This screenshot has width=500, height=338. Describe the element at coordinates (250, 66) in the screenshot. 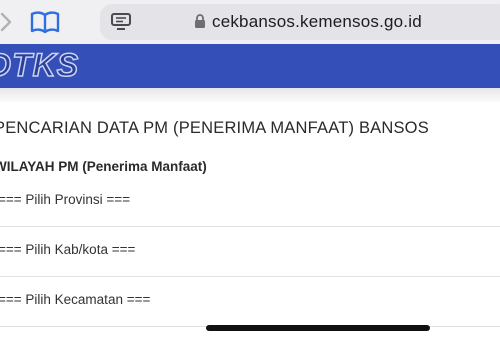

I see `site-header: DTKS` at that location.